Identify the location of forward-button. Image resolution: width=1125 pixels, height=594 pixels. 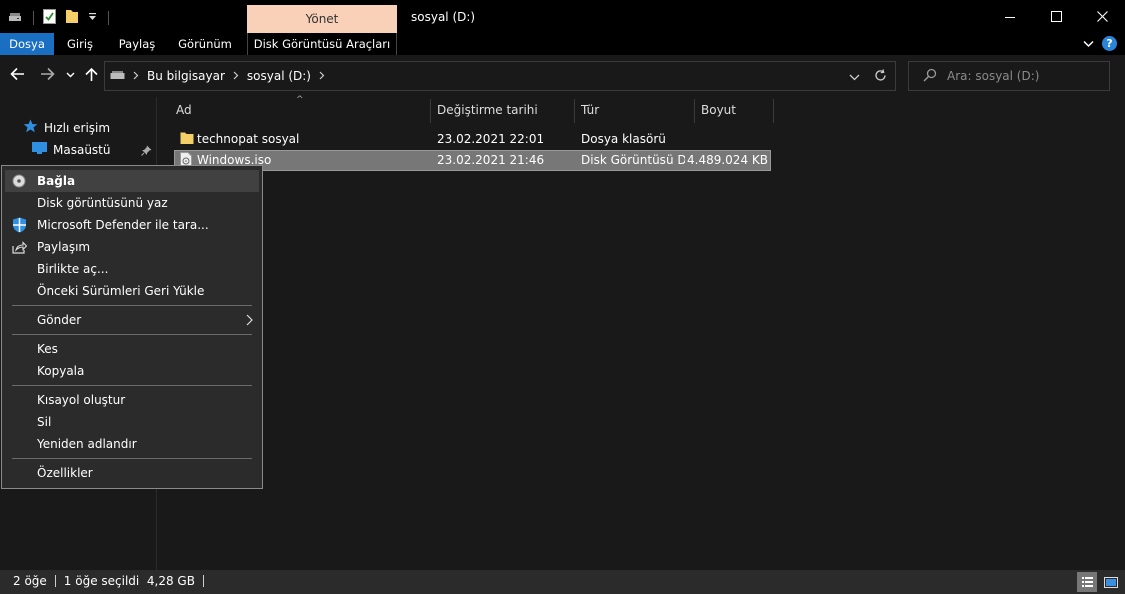
(47, 74).